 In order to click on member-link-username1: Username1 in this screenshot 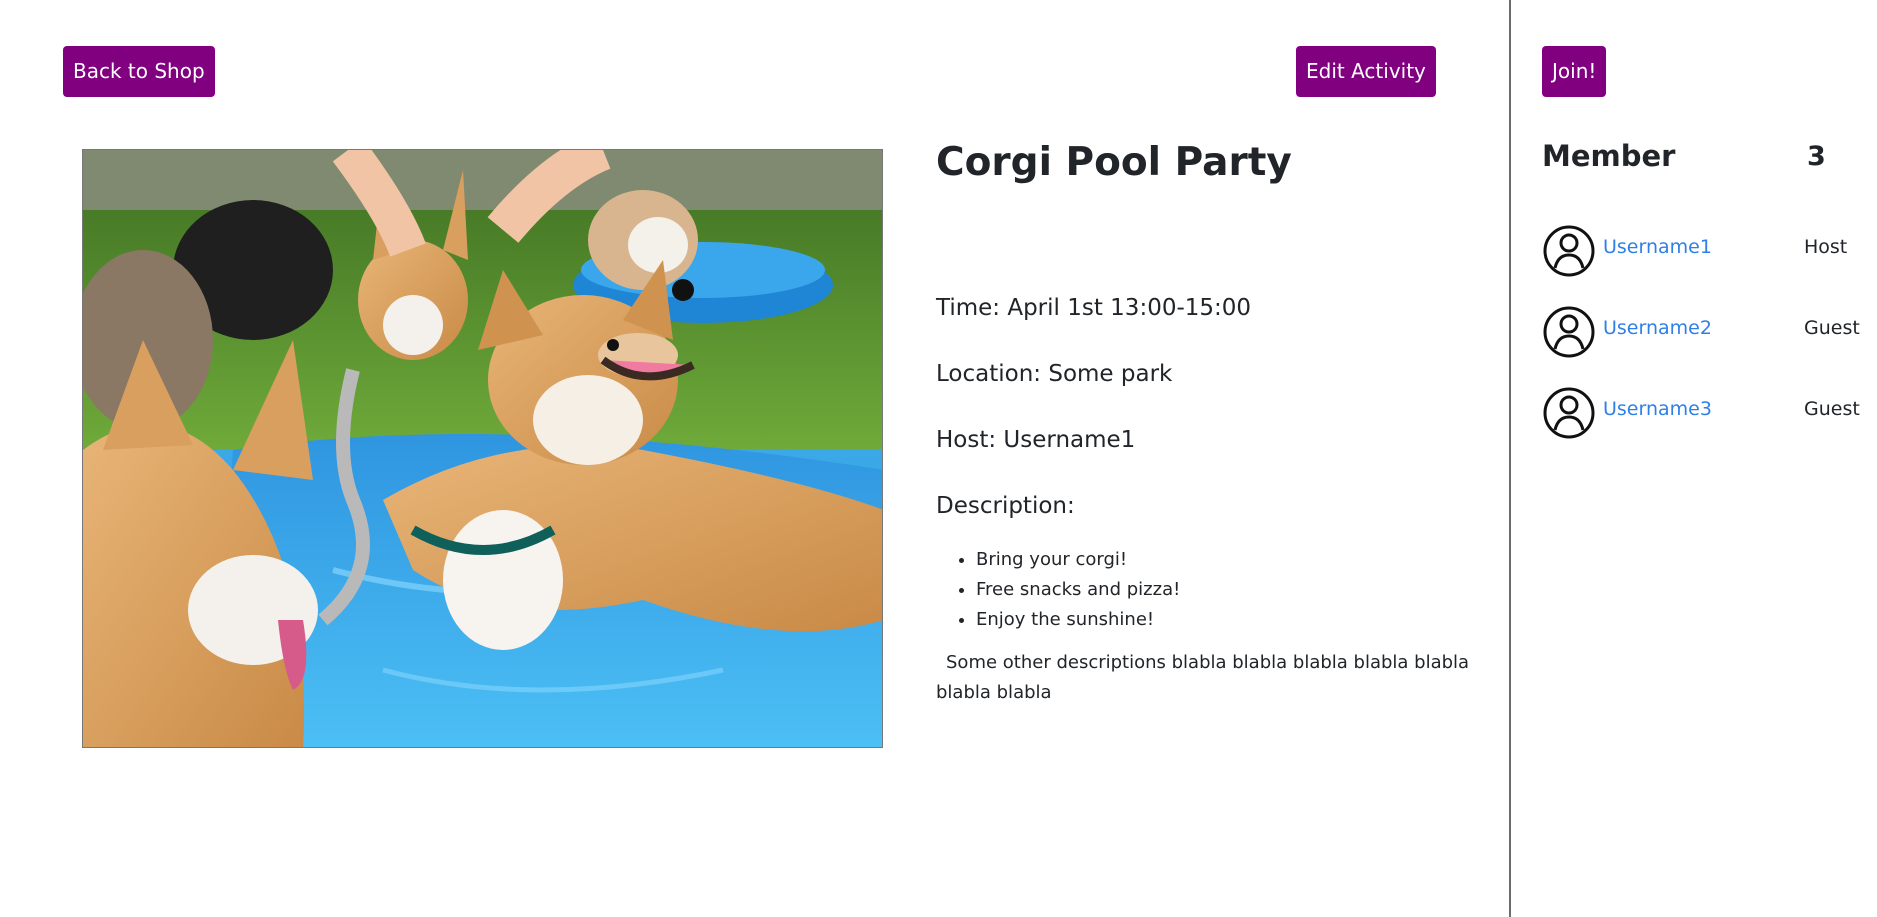, I will do `click(1657, 247)`.